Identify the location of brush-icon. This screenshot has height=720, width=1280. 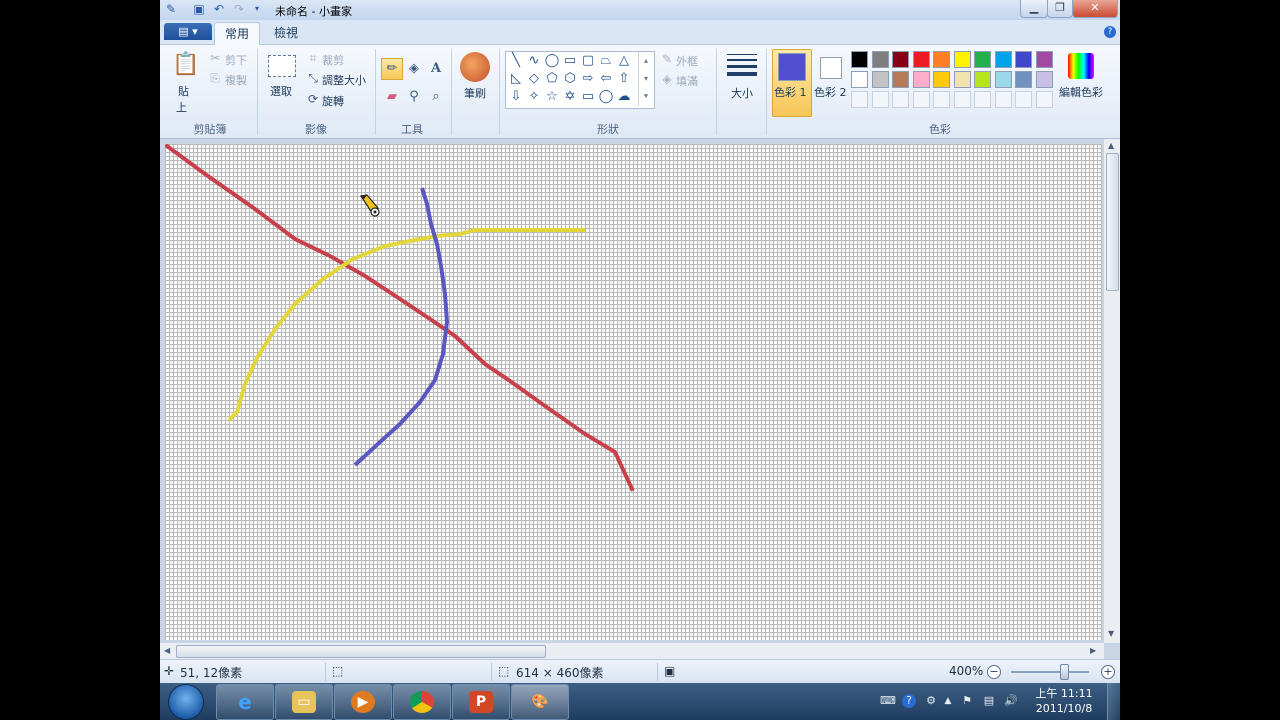
(475, 67).